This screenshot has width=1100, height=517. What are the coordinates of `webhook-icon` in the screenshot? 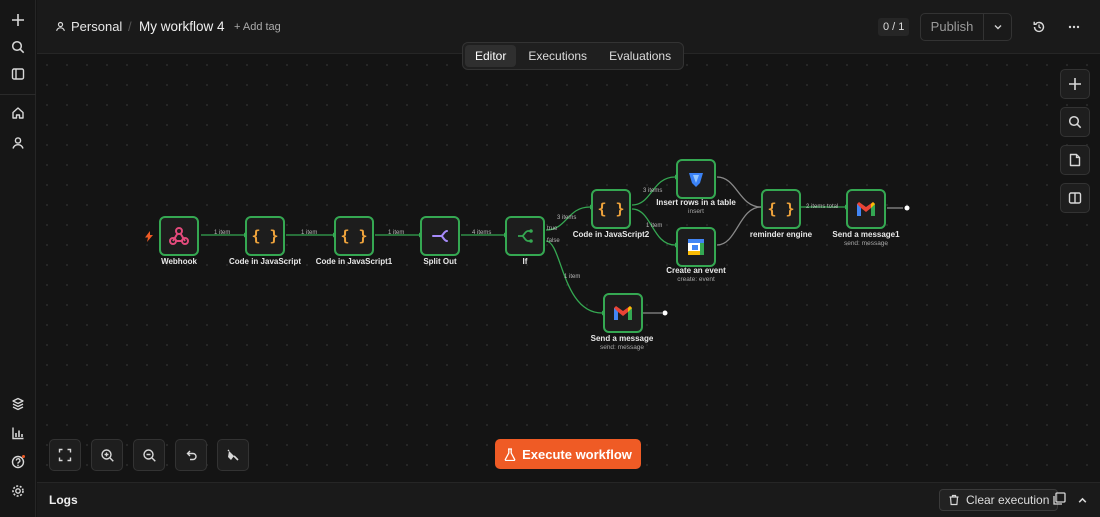 It's located at (179, 236).